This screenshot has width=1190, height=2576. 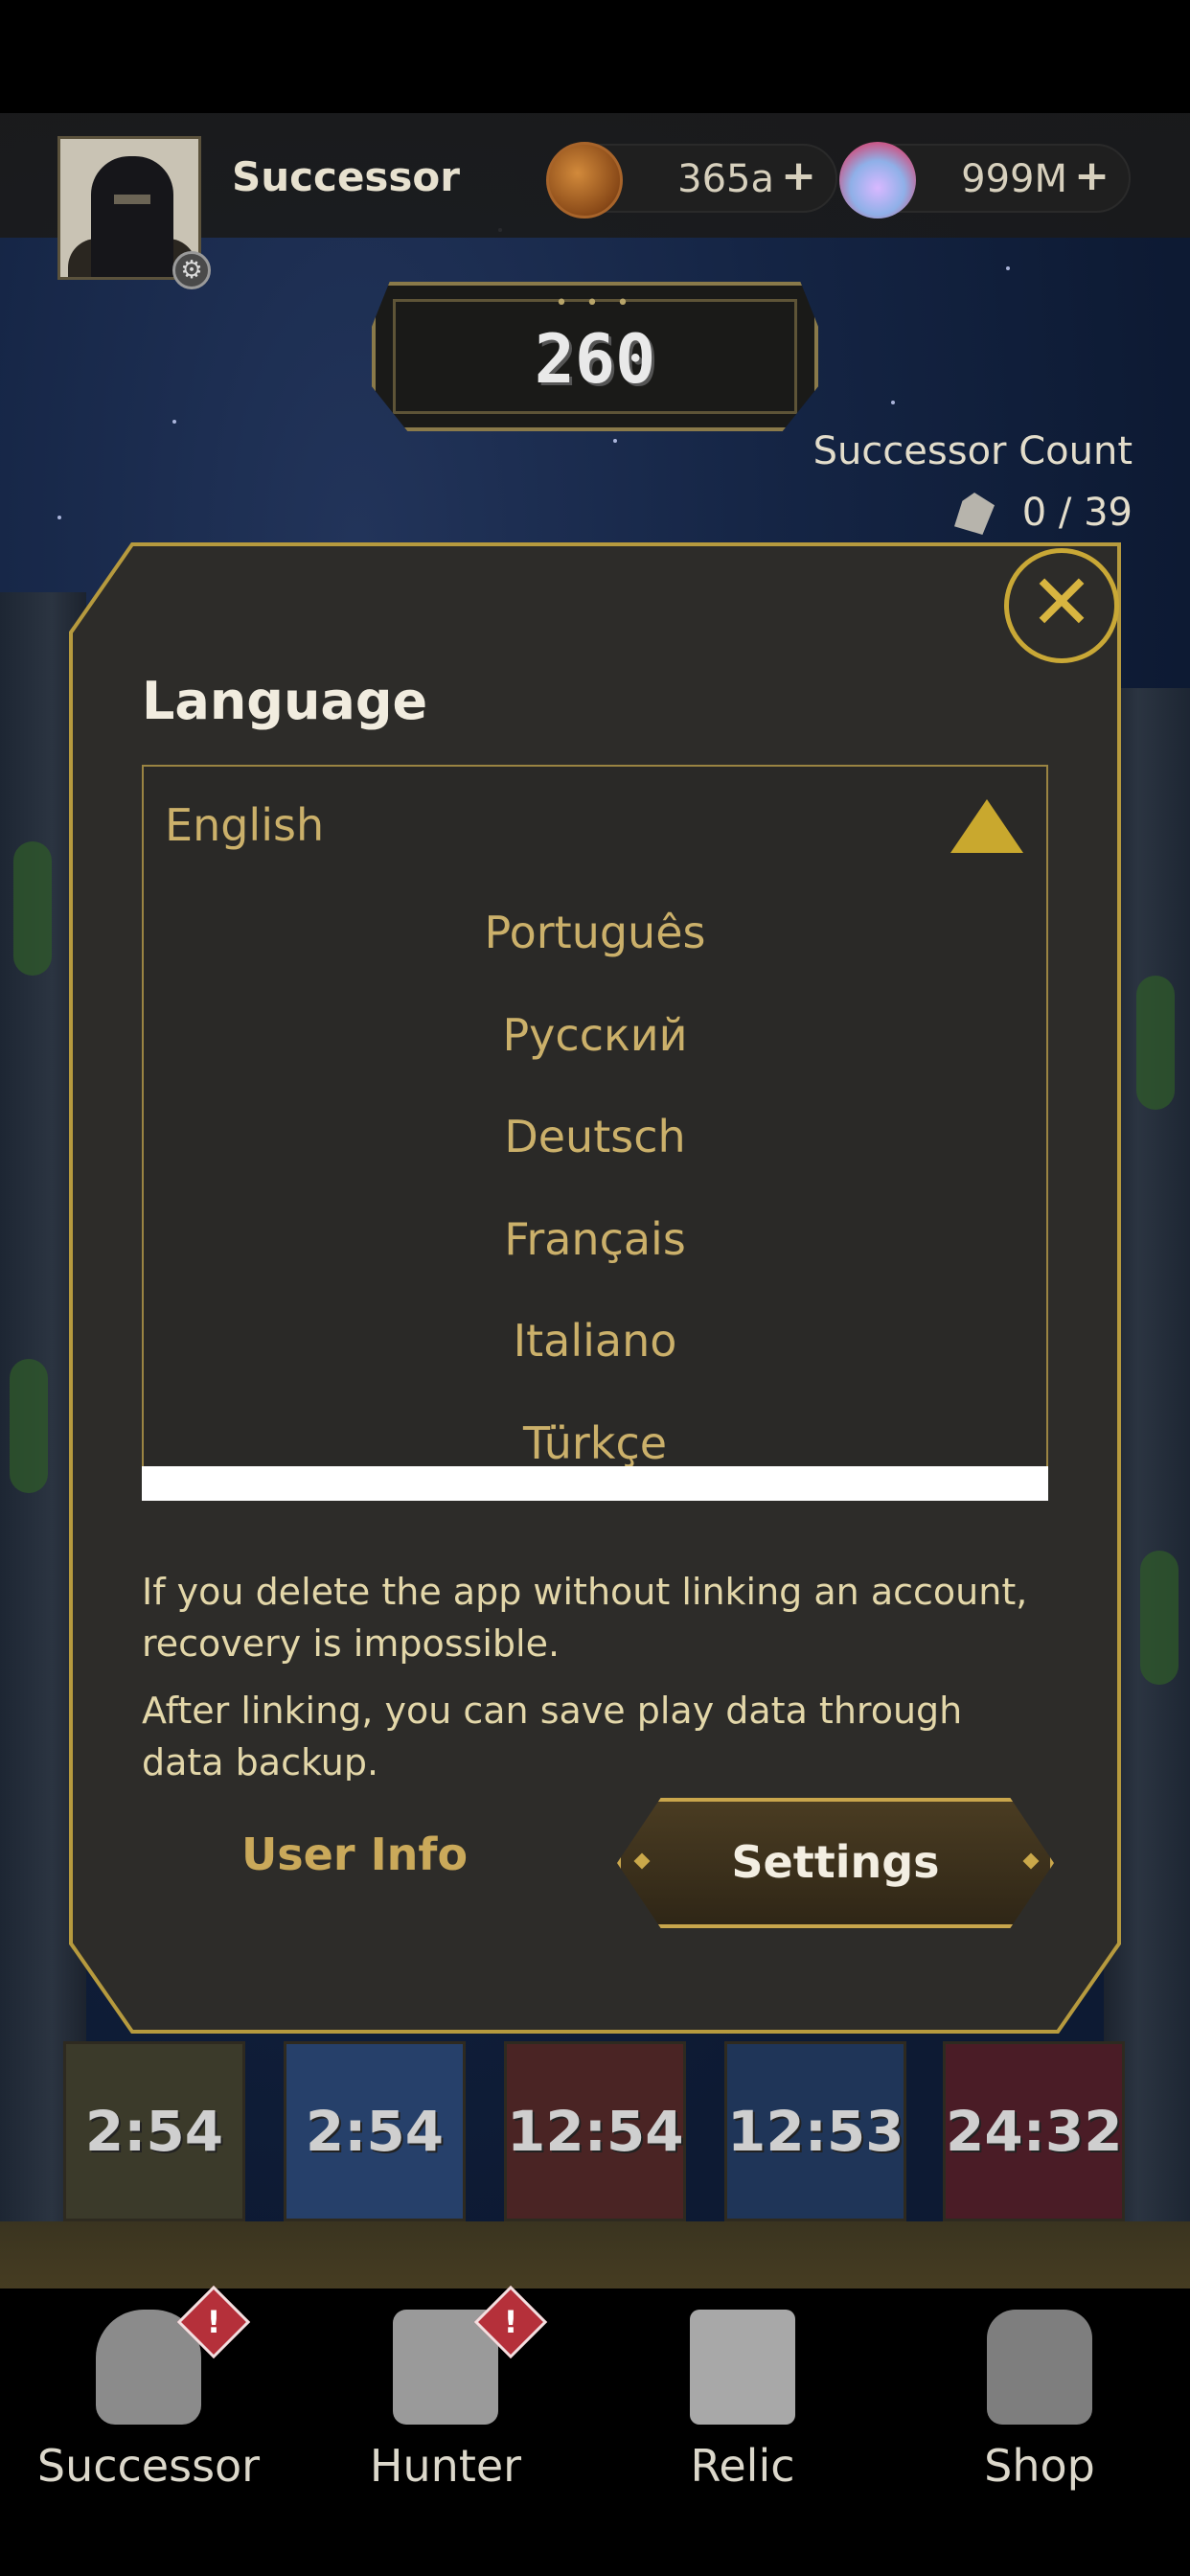 I want to click on floor-strip, so click(x=595, y=2254).